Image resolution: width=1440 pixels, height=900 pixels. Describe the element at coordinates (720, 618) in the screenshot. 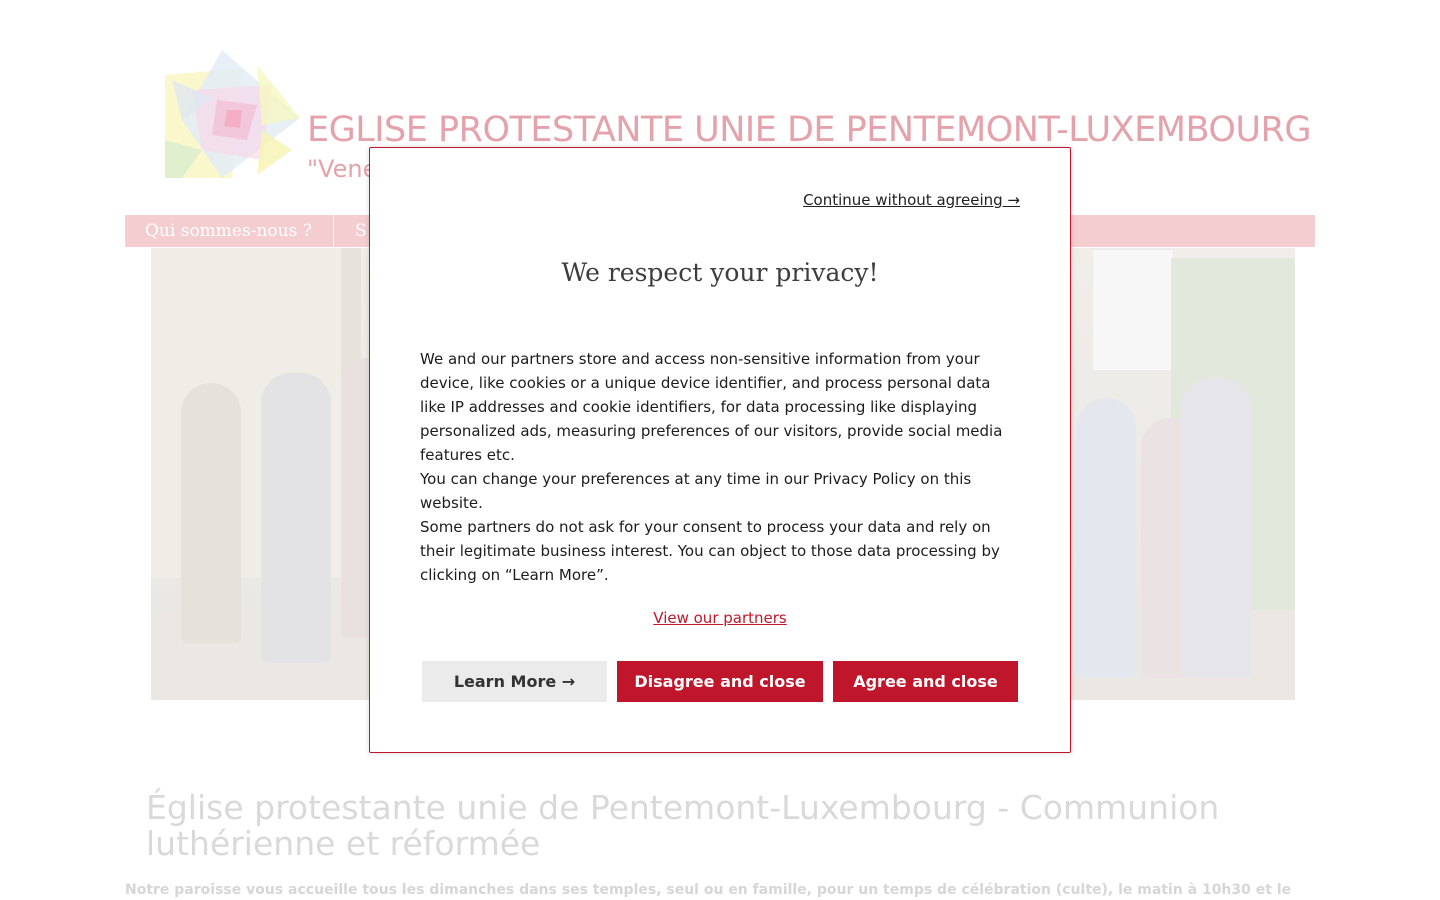

I see `view-partners-link: View our partners` at that location.